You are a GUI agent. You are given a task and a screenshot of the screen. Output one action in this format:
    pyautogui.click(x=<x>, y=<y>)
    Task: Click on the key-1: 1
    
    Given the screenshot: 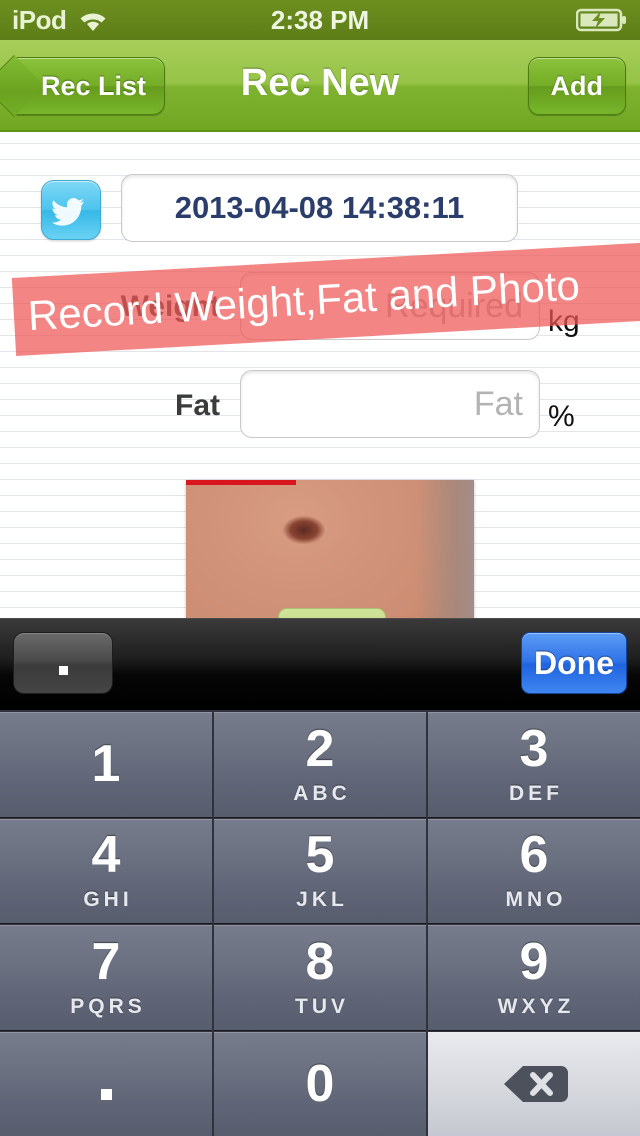 What is the action you would take?
    pyautogui.click(x=106, y=764)
    